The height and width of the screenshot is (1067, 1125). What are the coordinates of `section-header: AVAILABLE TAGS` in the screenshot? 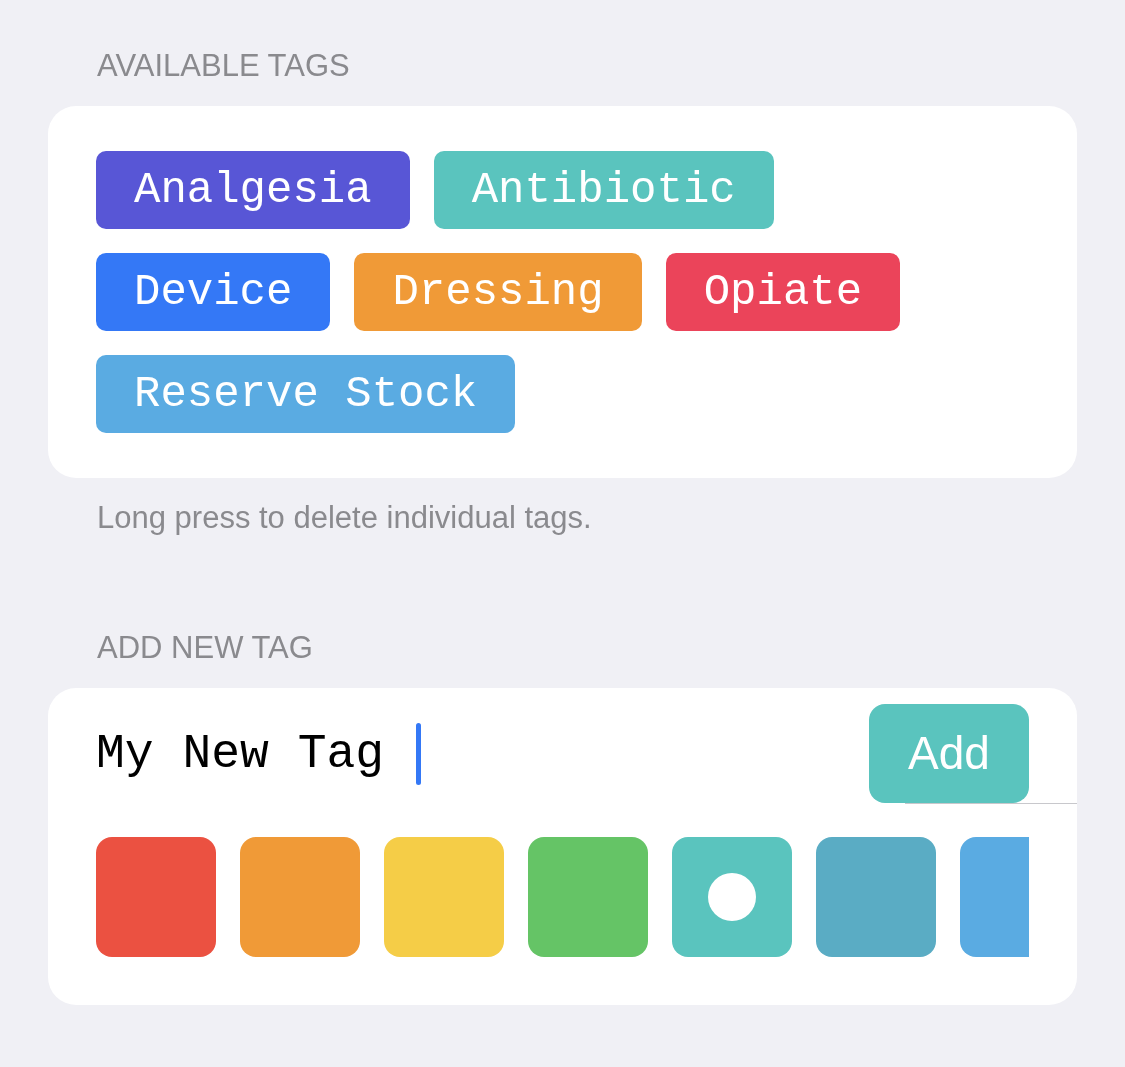 It's located at (223, 66).